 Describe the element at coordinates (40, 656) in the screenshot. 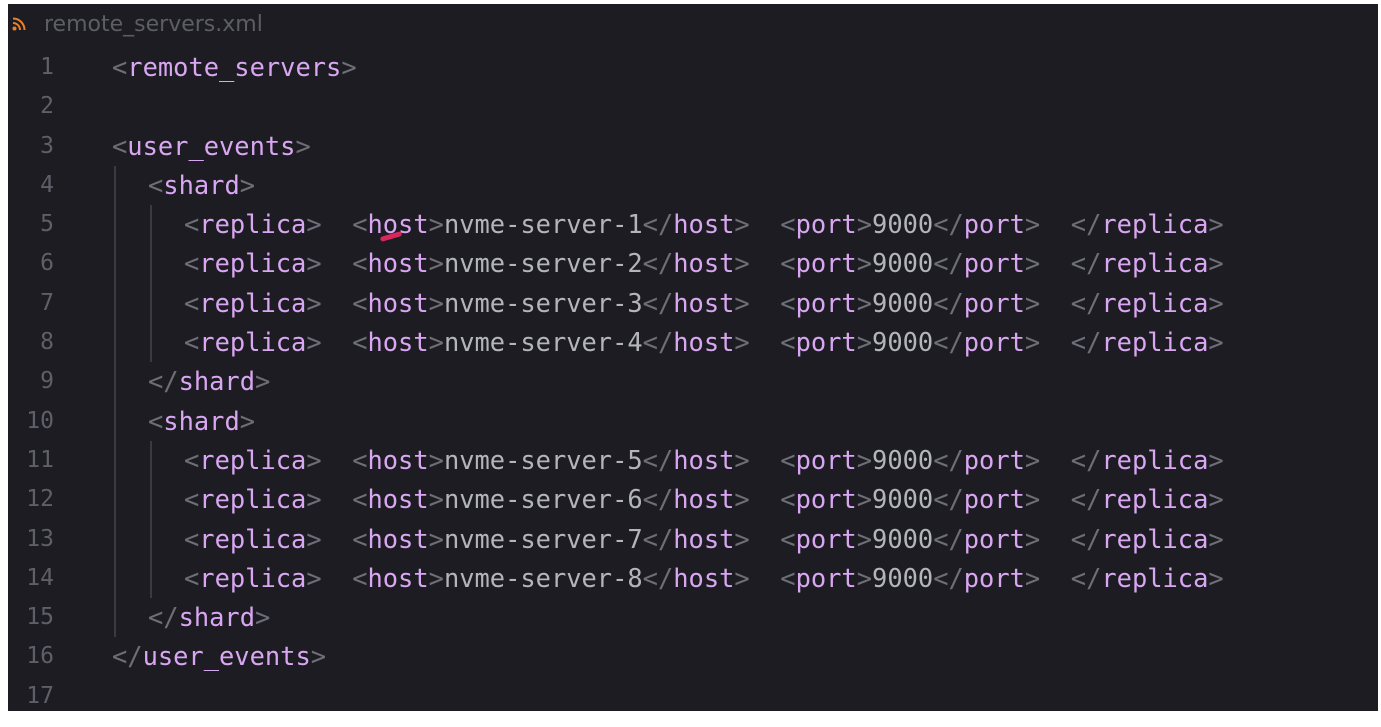

I see `line-number: 16` at that location.